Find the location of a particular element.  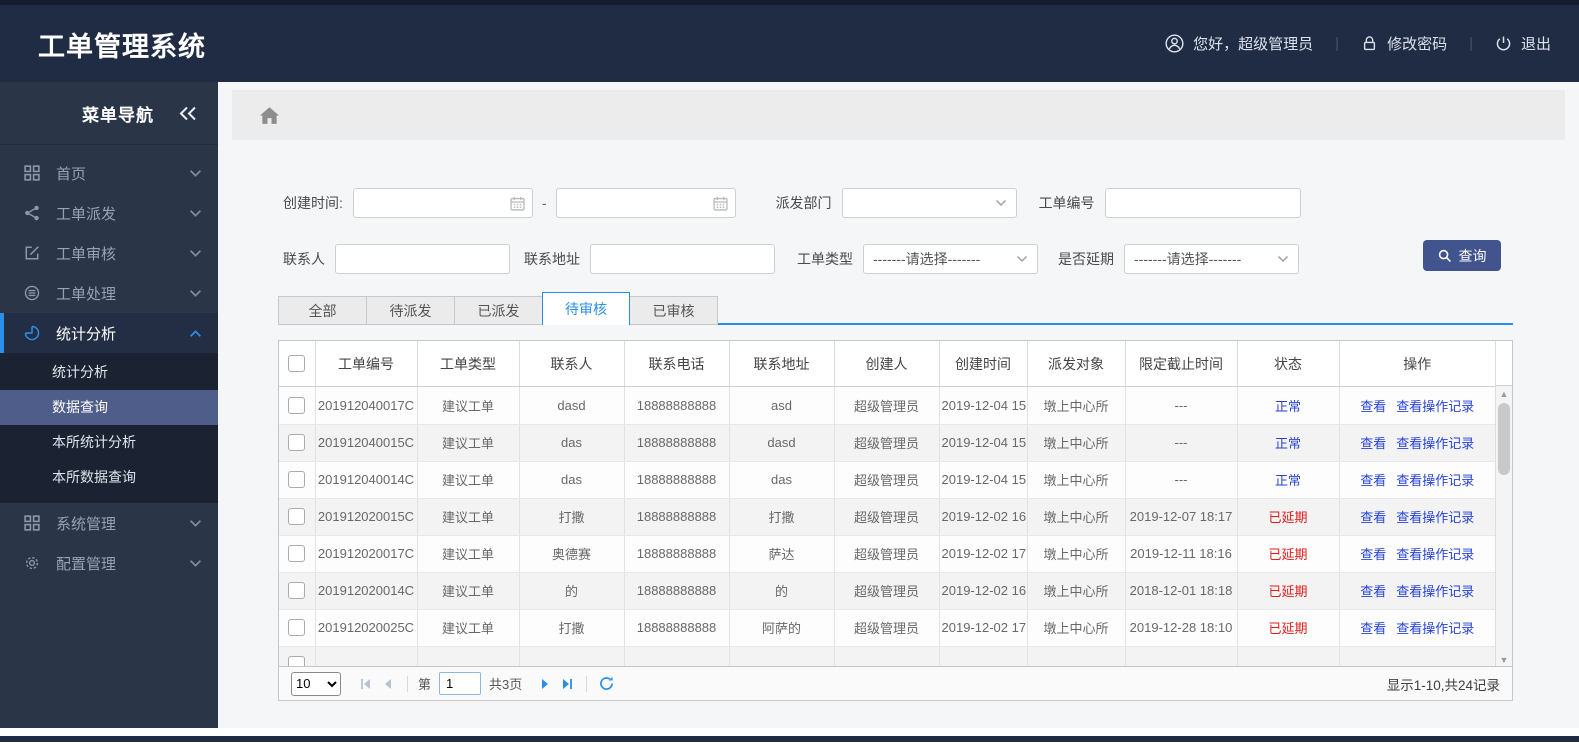

power-icon is located at coordinates (1503, 43).